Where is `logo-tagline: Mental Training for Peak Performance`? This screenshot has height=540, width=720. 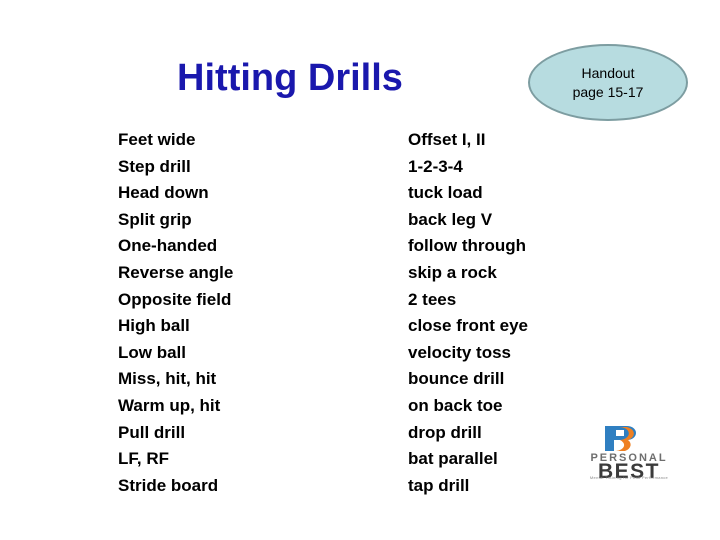 logo-tagline: Mental Training for Peak Performance is located at coordinates (629, 477).